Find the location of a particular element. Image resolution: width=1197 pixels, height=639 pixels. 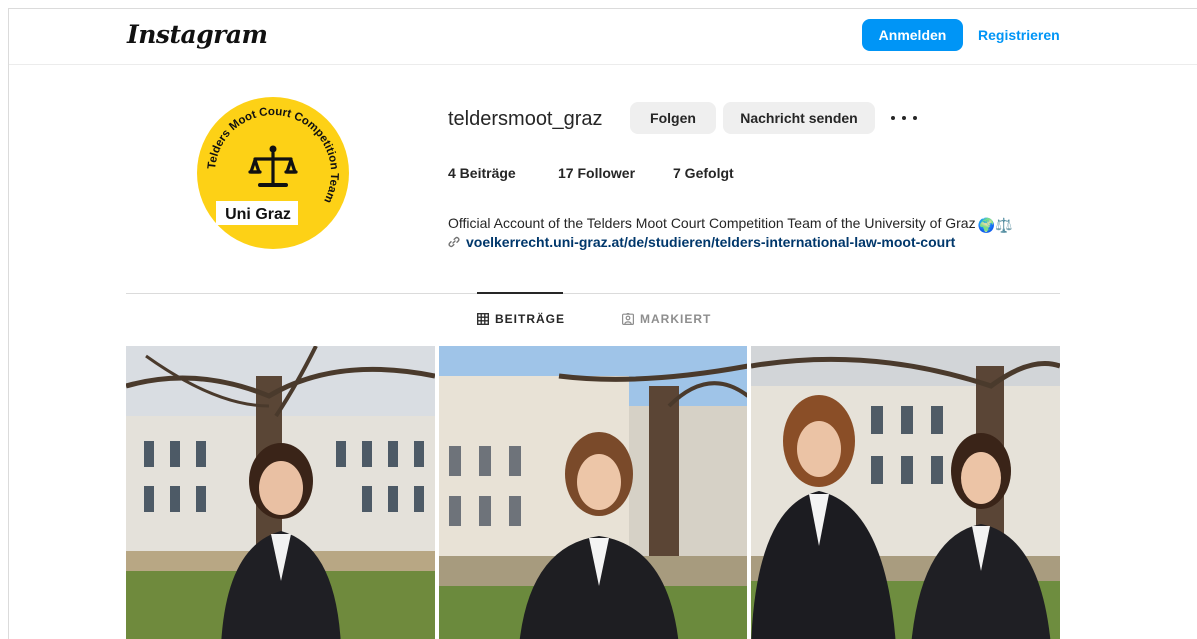

tab-tagged: MARKIERT is located at coordinates (666, 319).